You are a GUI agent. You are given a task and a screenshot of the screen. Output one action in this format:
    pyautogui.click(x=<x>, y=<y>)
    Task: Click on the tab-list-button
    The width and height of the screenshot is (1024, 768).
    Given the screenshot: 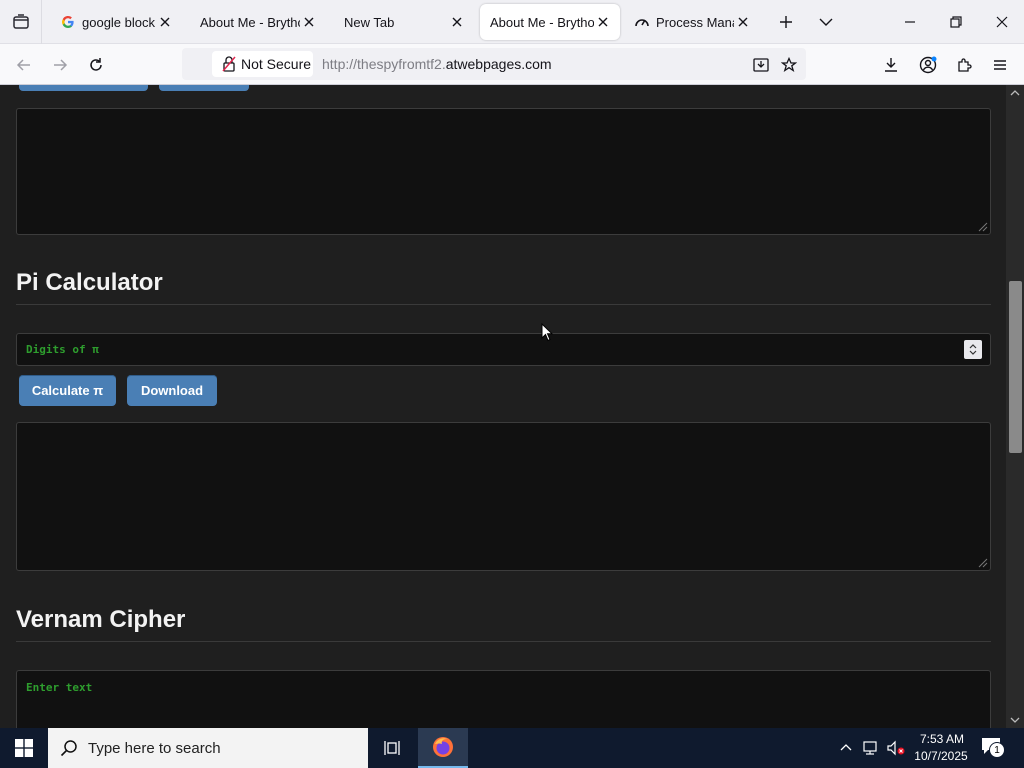 What is the action you would take?
    pyautogui.click(x=21, y=22)
    